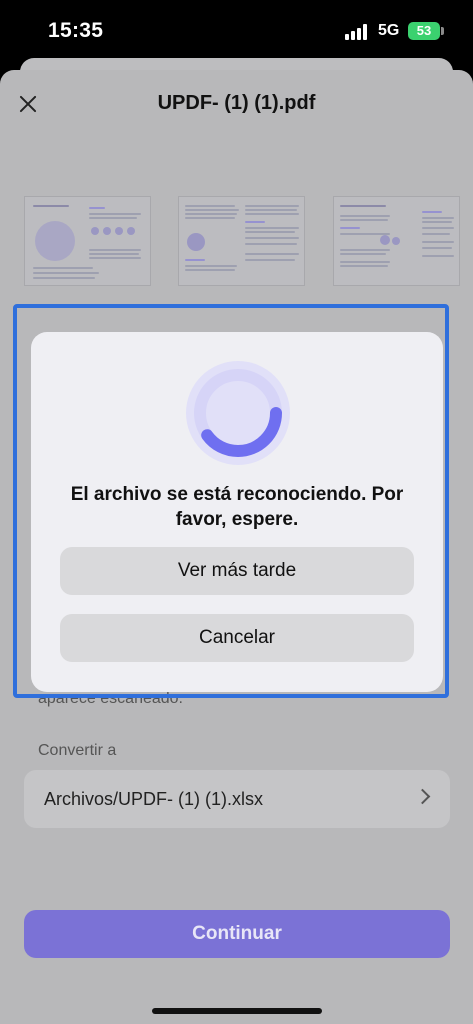 This screenshot has height=1024, width=473. What do you see at coordinates (237, 638) in the screenshot?
I see `cancel-button: Cancelar` at bounding box center [237, 638].